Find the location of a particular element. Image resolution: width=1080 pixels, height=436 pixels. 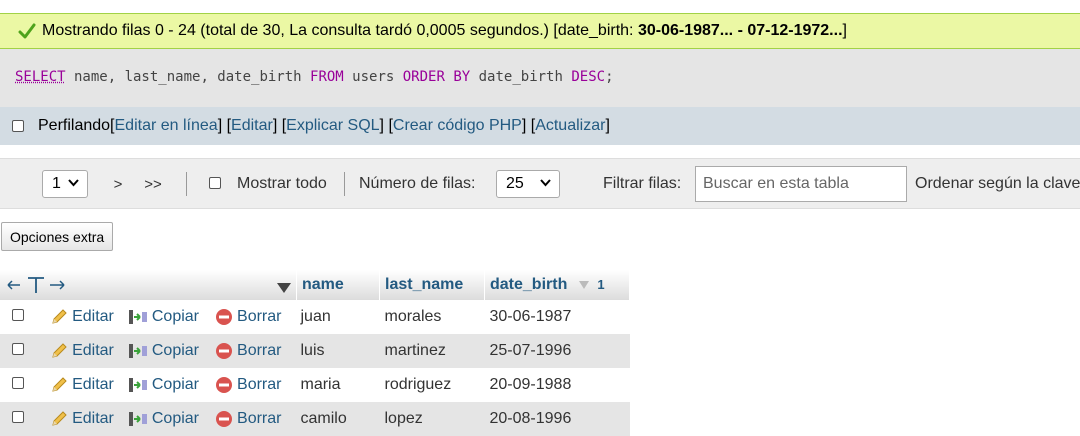

table-row: Editar Copiar Borrar juan morales 30-06-1987 is located at coordinates (315, 317).